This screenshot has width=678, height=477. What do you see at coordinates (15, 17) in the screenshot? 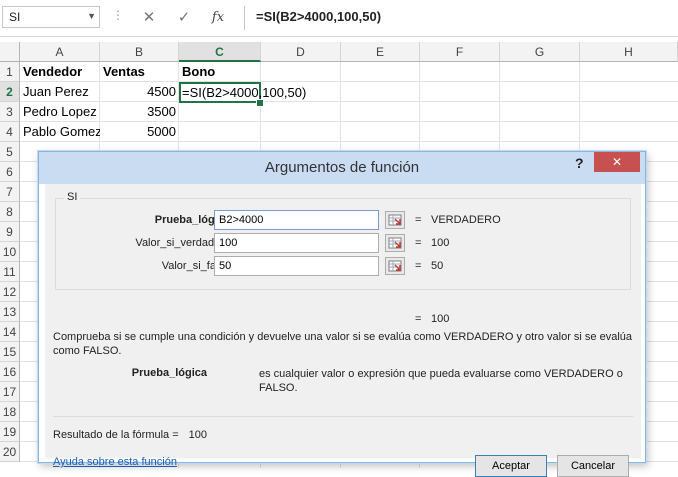
I see `name-box-value: SI` at bounding box center [15, 17].